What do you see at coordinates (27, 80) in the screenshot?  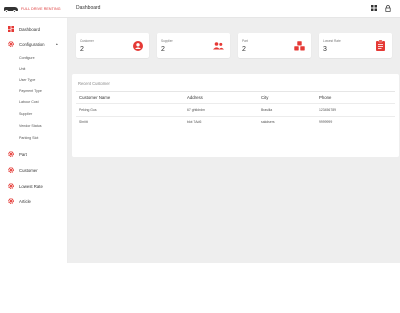 I see `submenu-item-user-type: User Type` at bounding box center [27, 80].